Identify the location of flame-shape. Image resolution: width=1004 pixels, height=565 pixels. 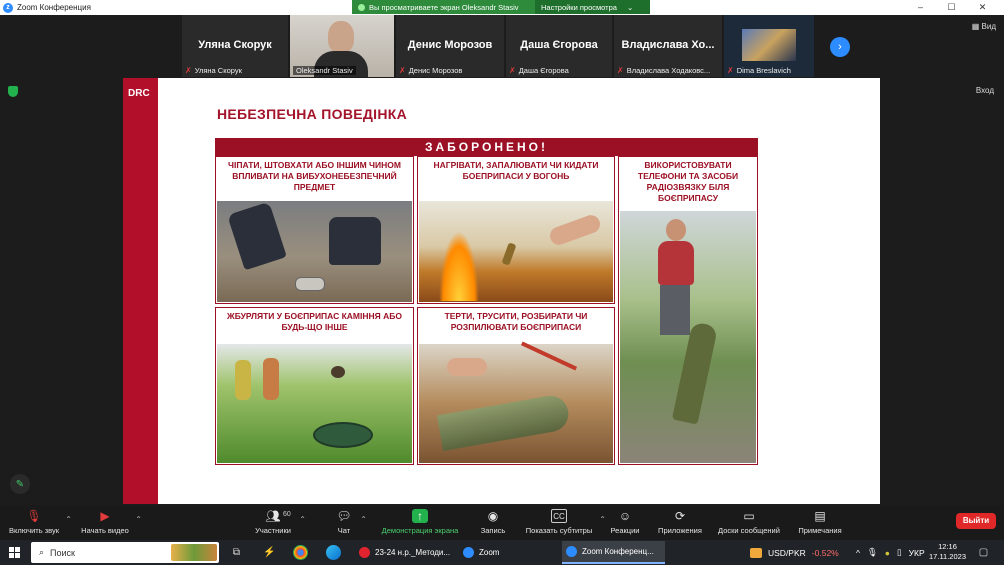
(459, 266).